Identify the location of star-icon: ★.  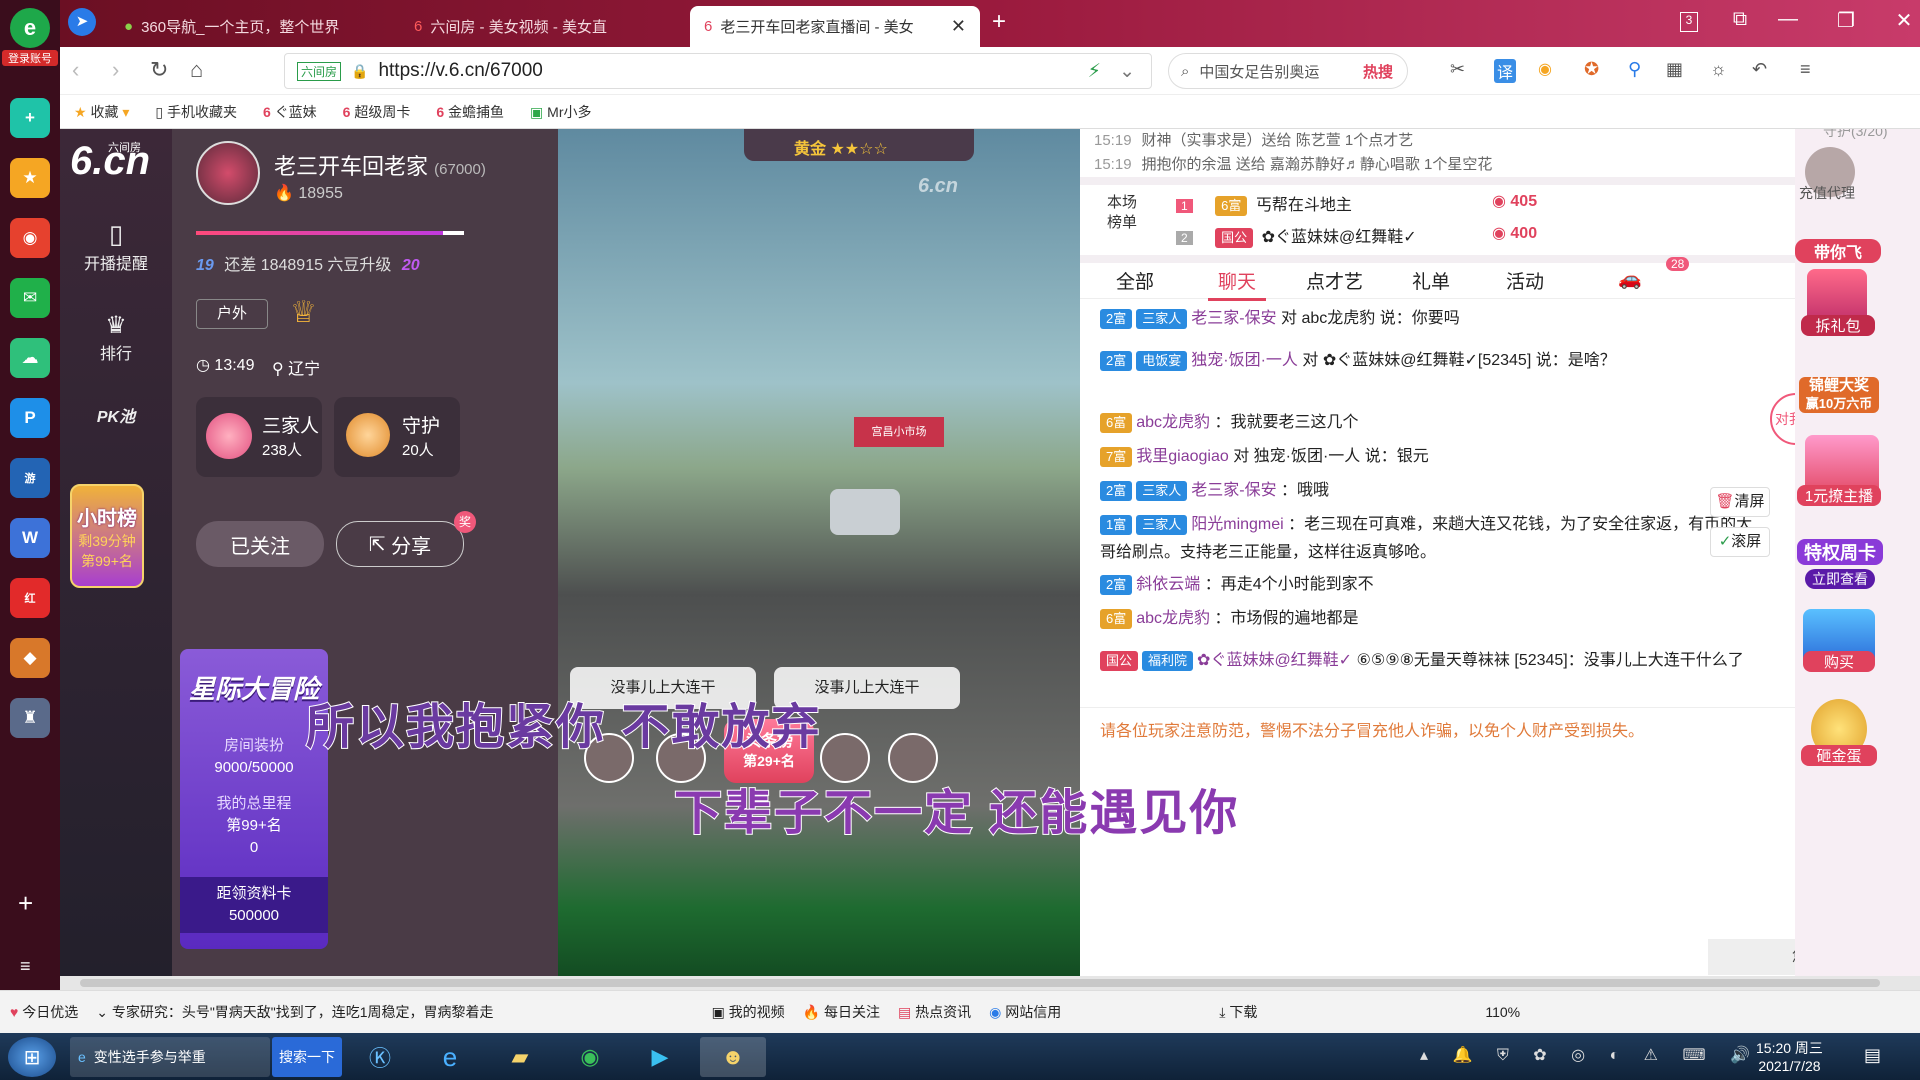
(30, 178).